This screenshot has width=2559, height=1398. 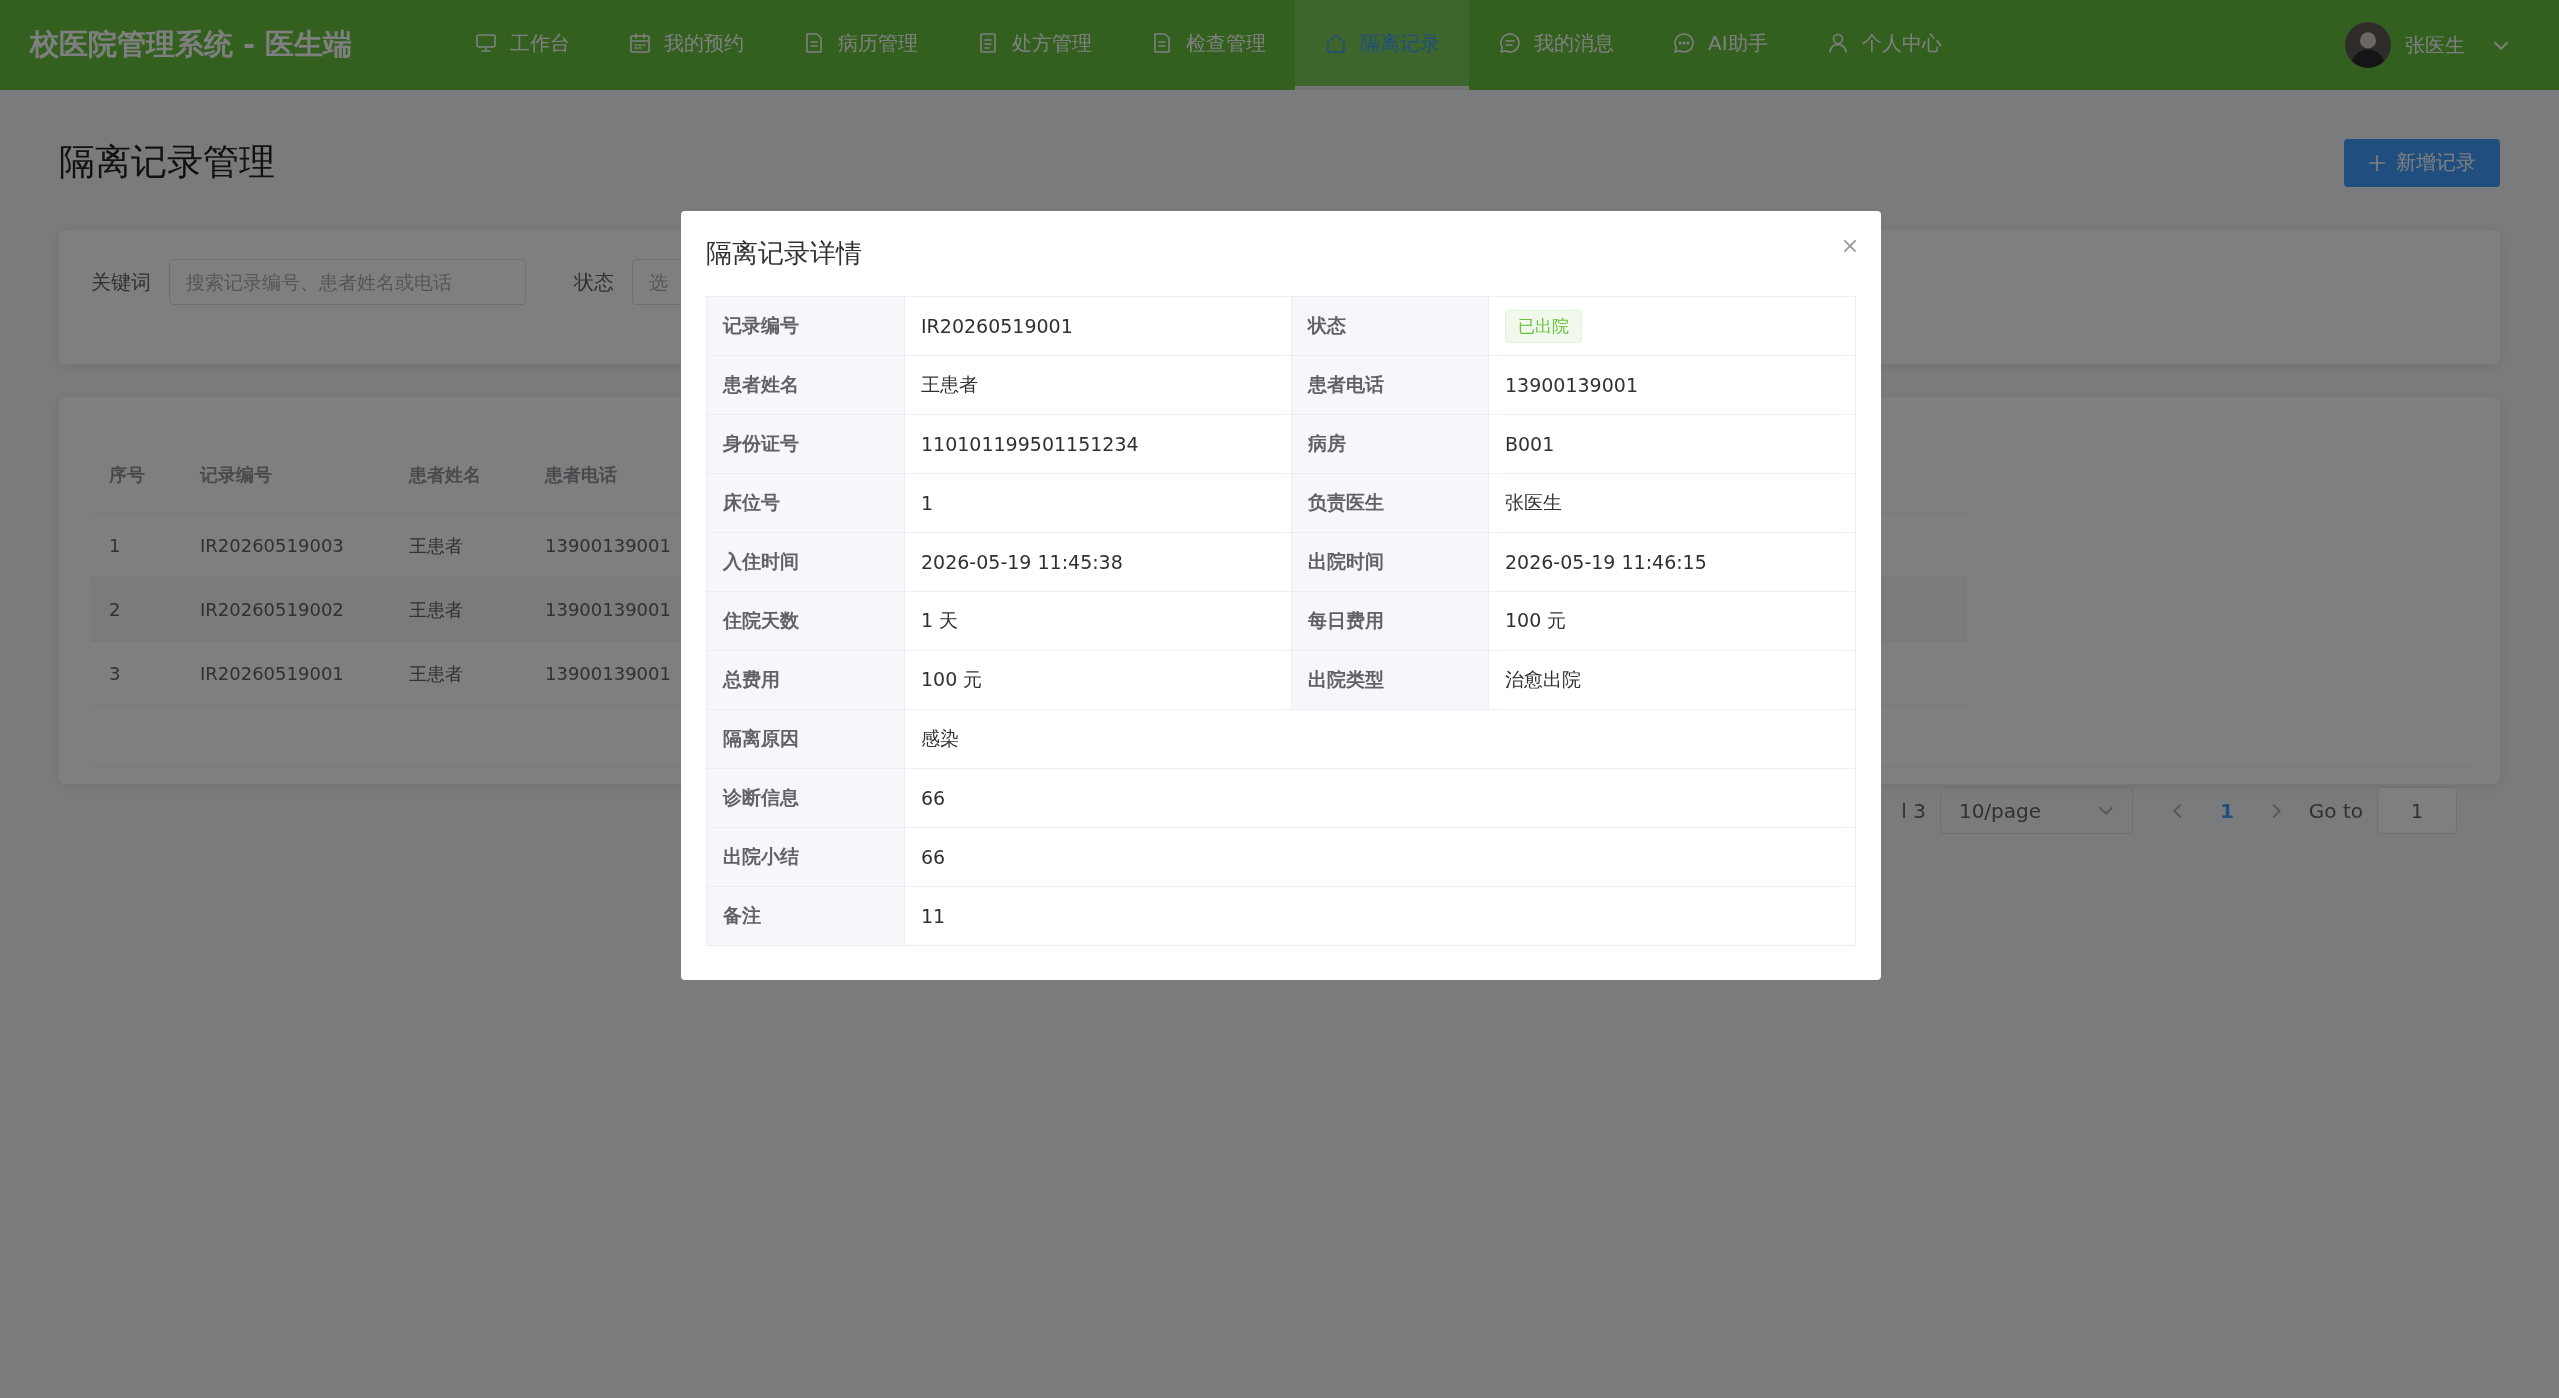 I want to click on field-value: 2026-05-19 11:45:38, so click(x=1022, y=562).